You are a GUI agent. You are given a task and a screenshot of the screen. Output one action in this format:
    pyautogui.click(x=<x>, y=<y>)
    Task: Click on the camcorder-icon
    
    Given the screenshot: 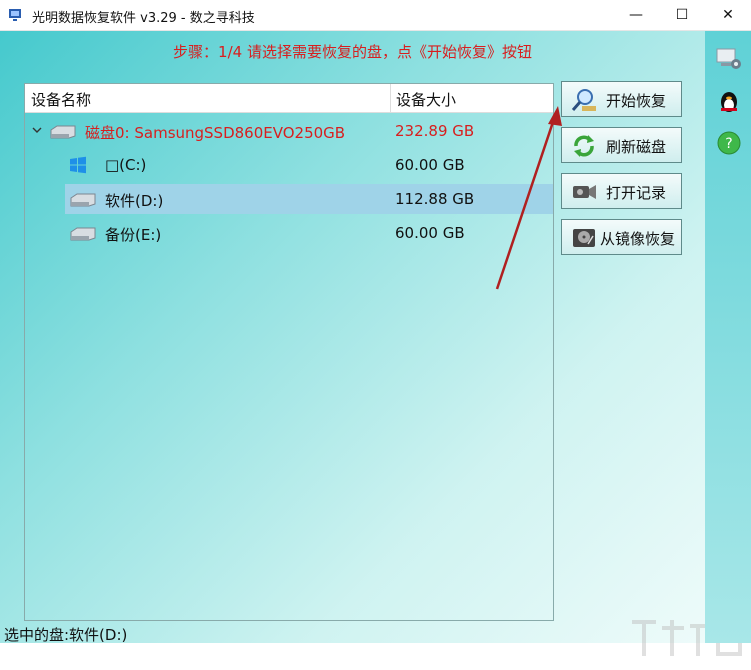 What is the action you would take?
    pyautogui.click(x=584, y=192)
    